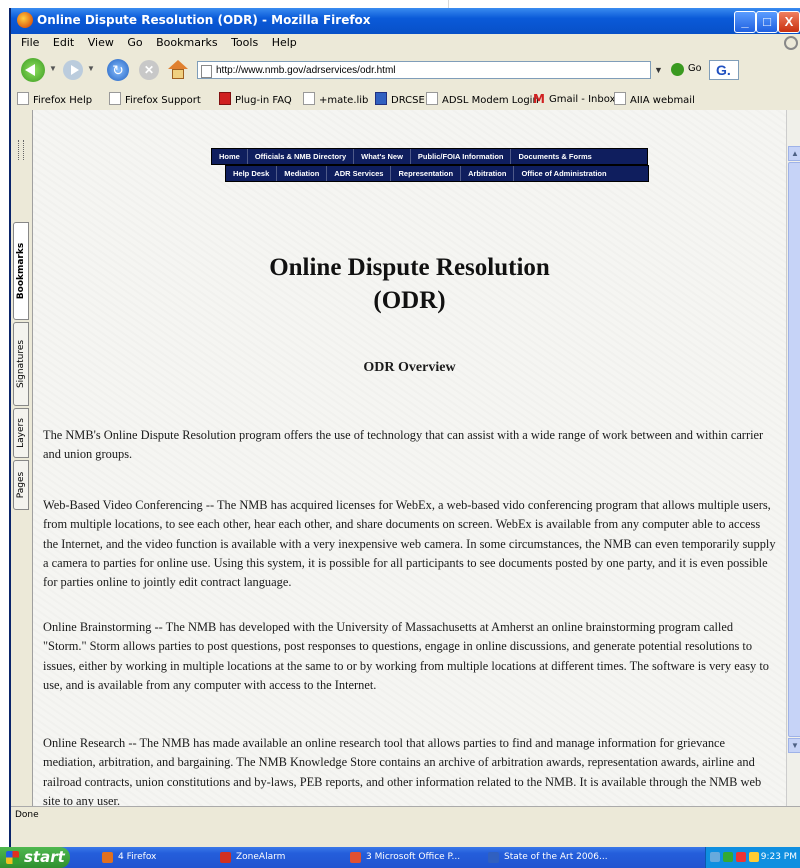 The image size is (800, 868). What do you see at coordinates (715, 857) in the screenshot?
I see `network-icon` at bounding box center [715, 857].